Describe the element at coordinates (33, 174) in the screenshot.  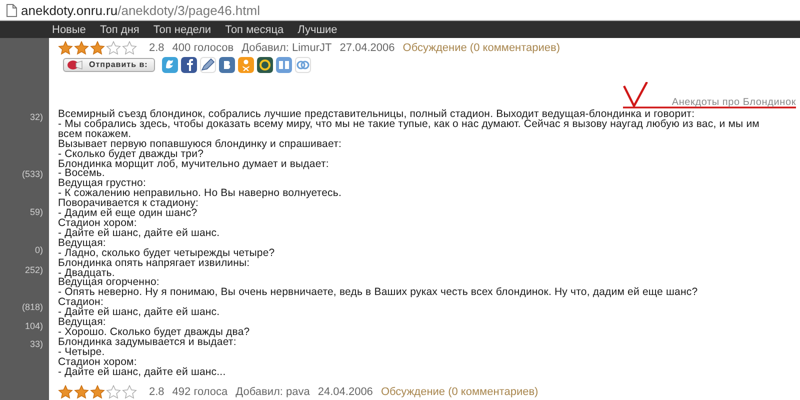
I see `category-count: (533)` at that location.